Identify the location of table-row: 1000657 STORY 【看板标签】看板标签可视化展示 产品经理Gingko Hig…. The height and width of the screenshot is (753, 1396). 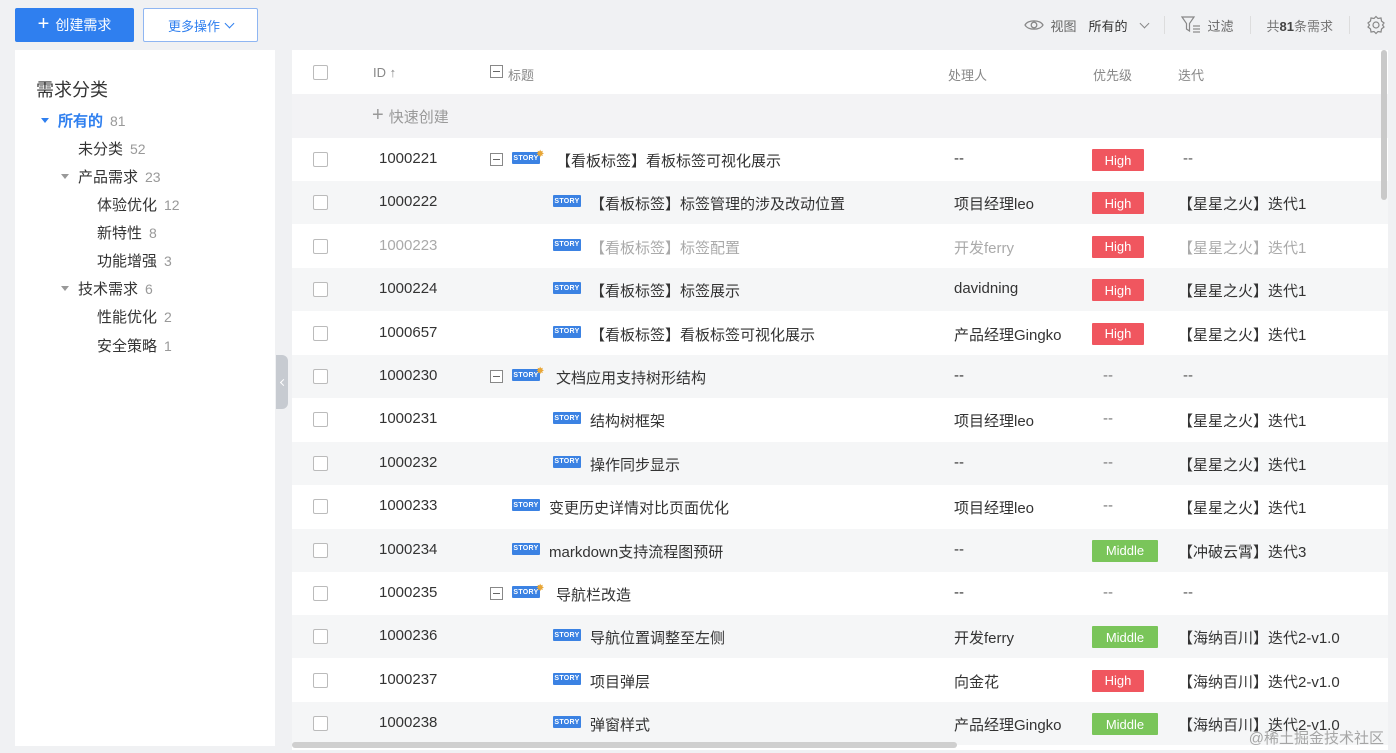
(840, 333).